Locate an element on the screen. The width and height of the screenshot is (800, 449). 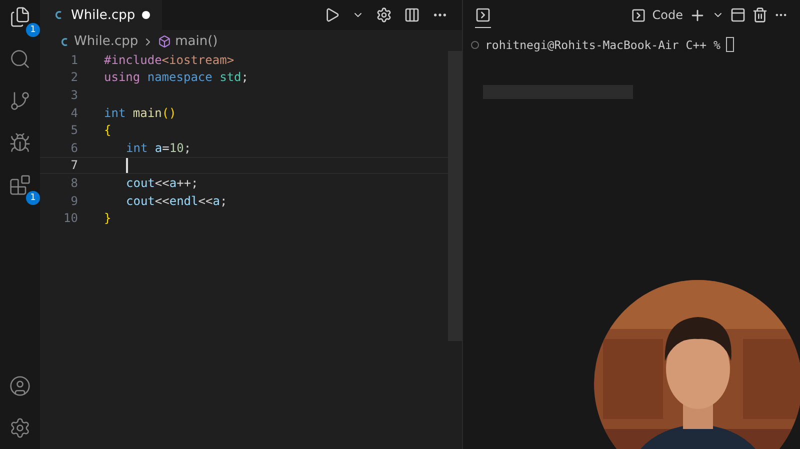
run-icon is located at coordinates (332, 15).